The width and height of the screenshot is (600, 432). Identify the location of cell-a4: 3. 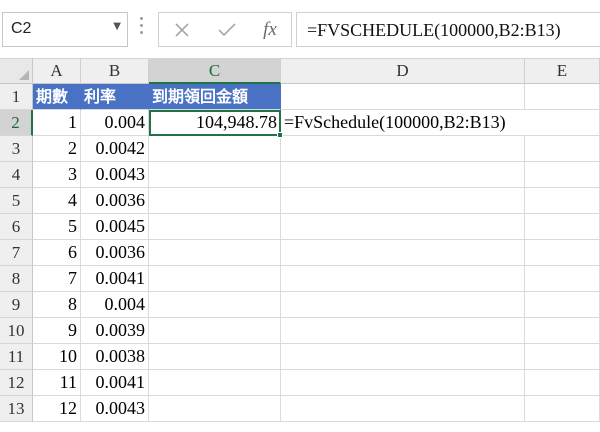
(57, 175).